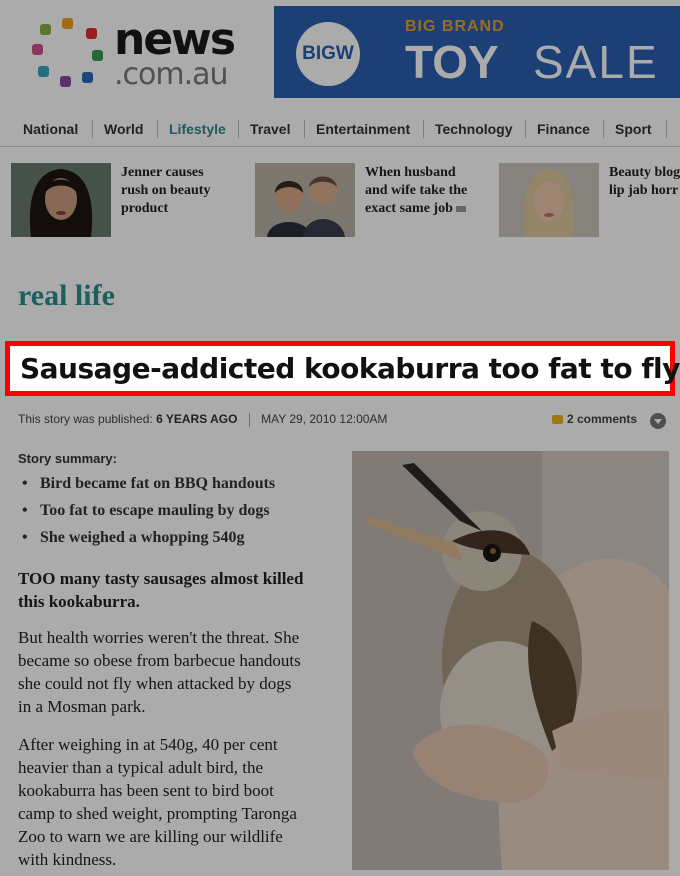  Describe the element at coordinates (602, 419) in the screenshot. I see `comments-count: 2 comments` at that location.